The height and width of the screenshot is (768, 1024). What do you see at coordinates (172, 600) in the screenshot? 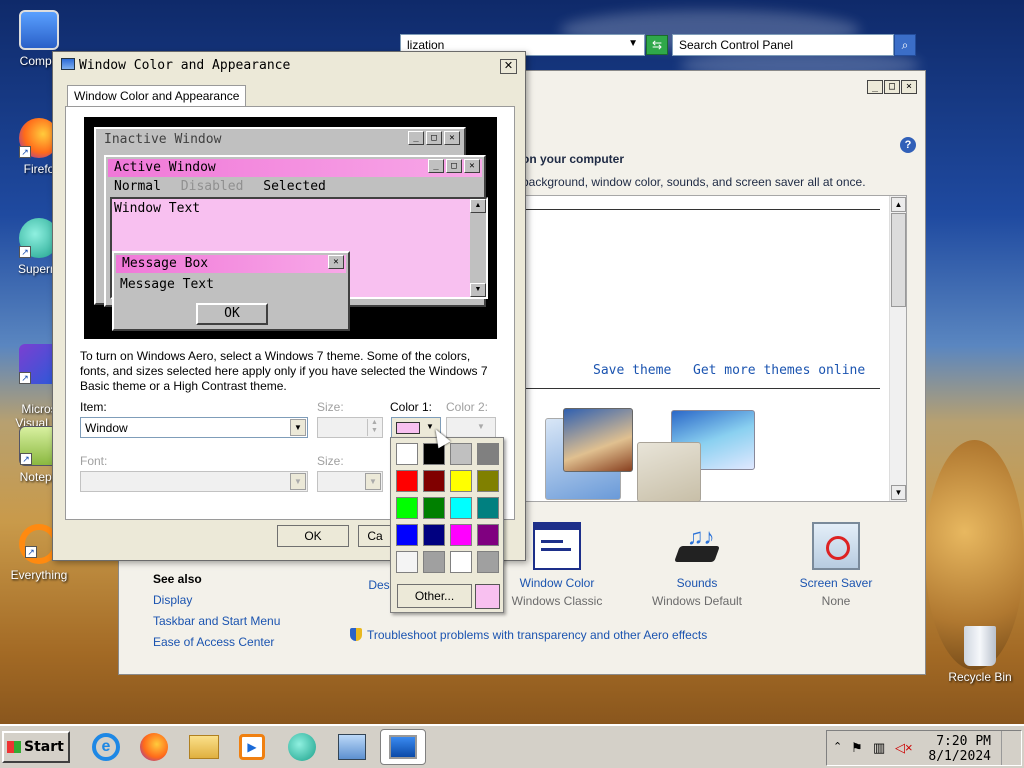
I see `see-also-display-link: Display` at bounding box center [172, 600].